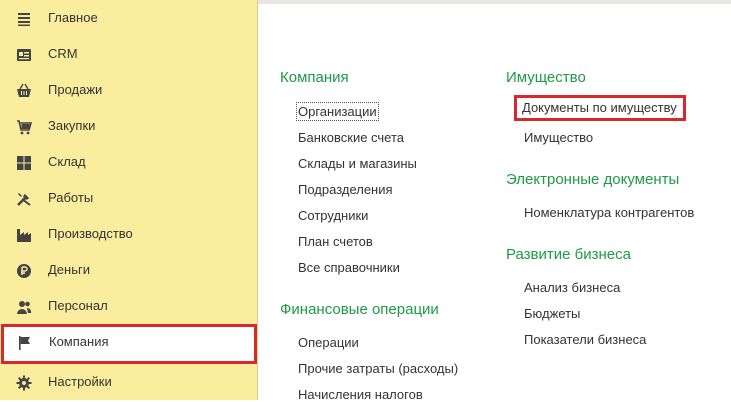 The image size is (731, 402). Describe the element at coordinates (72, 125) in the screenshot. I see `sidebar-item-label: Закупки` at that location.